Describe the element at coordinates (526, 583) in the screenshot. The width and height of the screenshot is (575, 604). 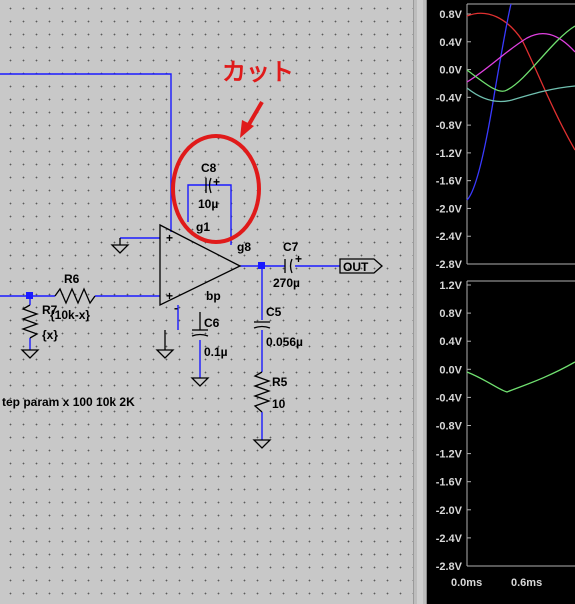
I see `x-tick-1: 0.6ms` at that location.